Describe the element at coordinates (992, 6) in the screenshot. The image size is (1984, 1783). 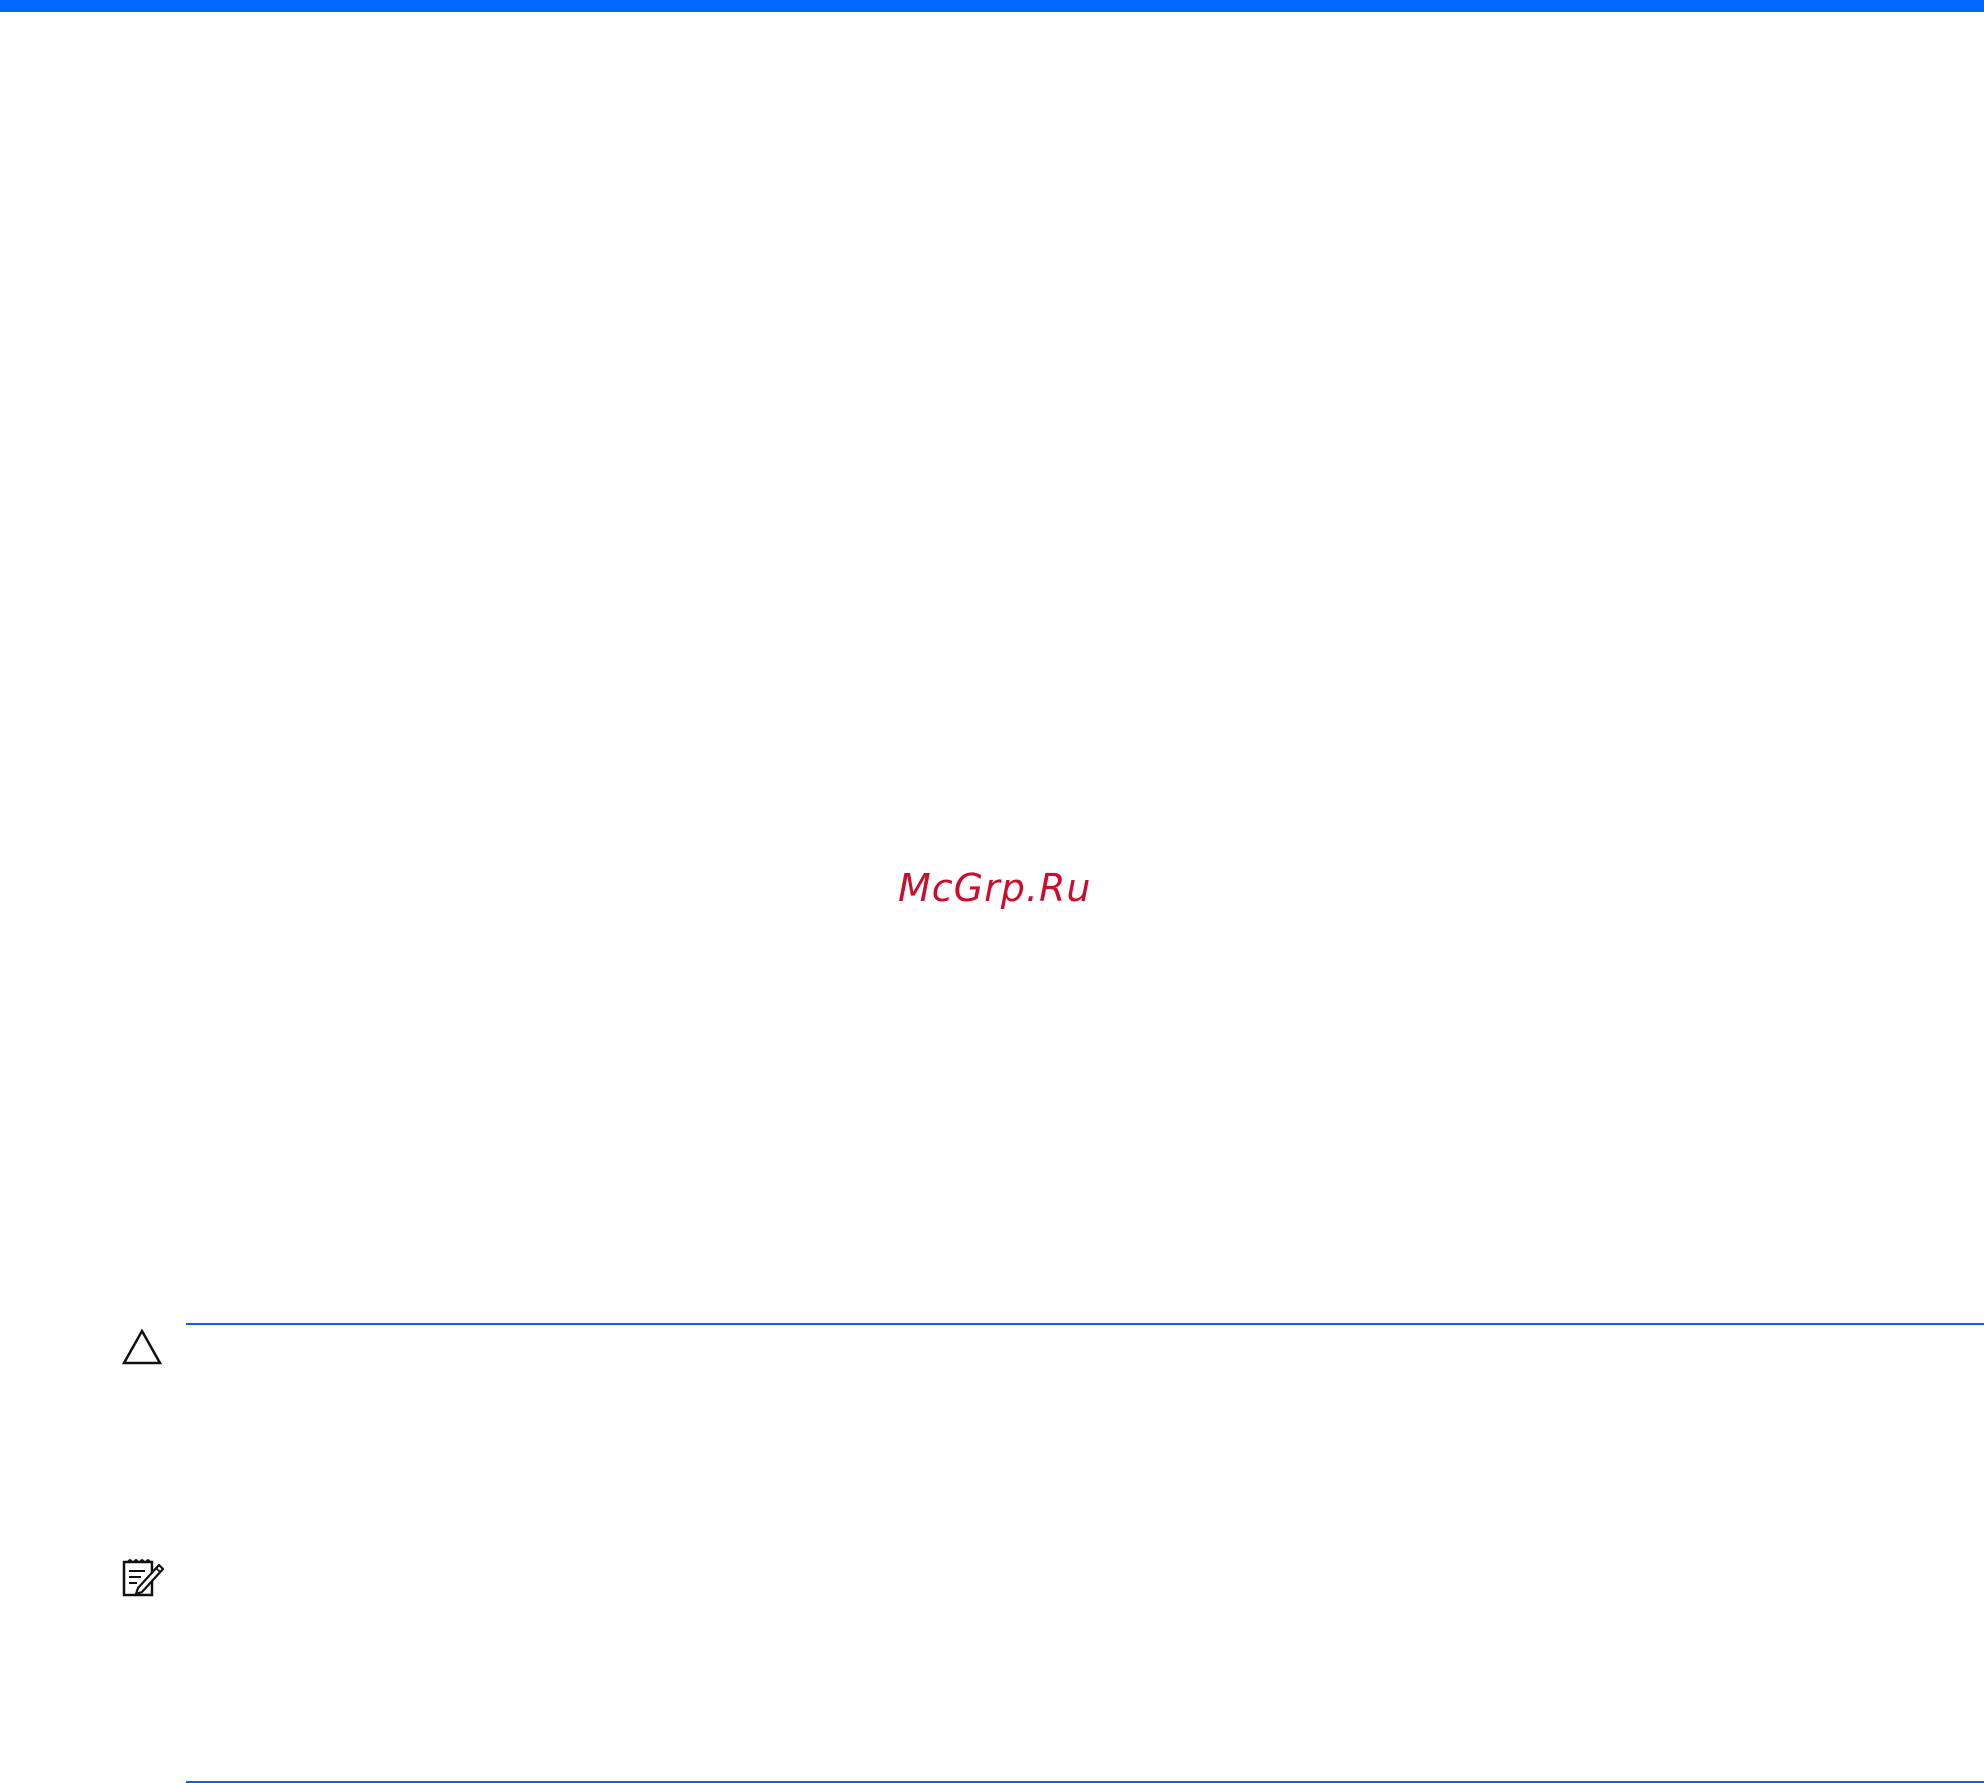
I see `top-accent-bar` at that location.